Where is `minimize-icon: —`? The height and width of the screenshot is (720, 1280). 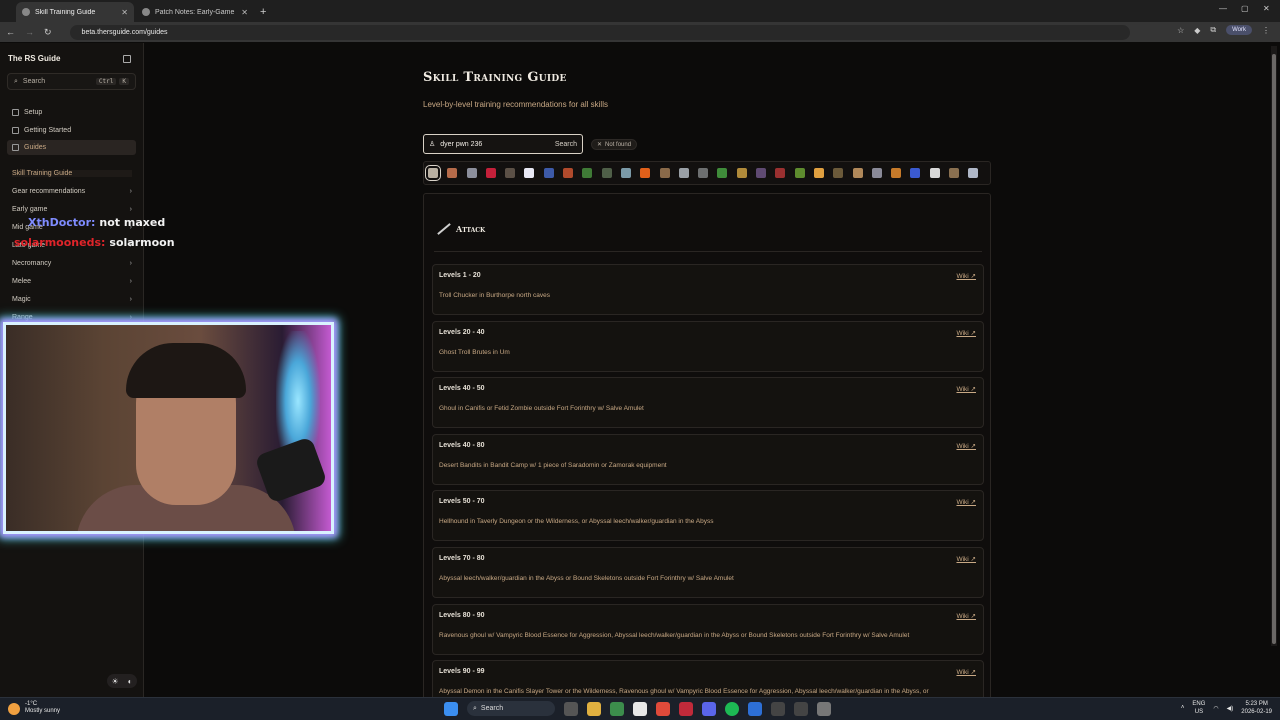
minimize-icon: — is located at coordinates (1223, 8).